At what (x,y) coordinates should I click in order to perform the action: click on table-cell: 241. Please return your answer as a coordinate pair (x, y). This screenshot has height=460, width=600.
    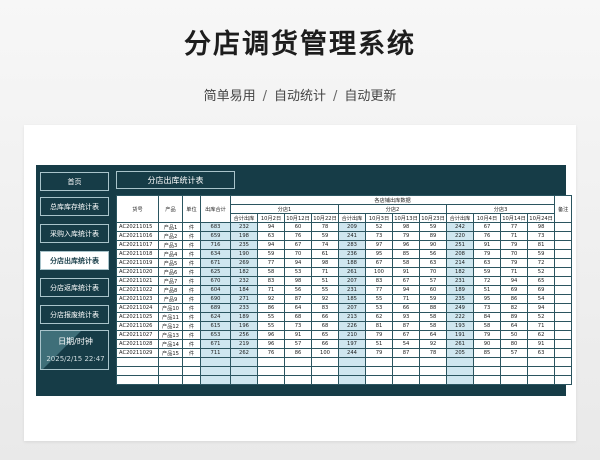
    Looking at the image, I should click on (352, 236).